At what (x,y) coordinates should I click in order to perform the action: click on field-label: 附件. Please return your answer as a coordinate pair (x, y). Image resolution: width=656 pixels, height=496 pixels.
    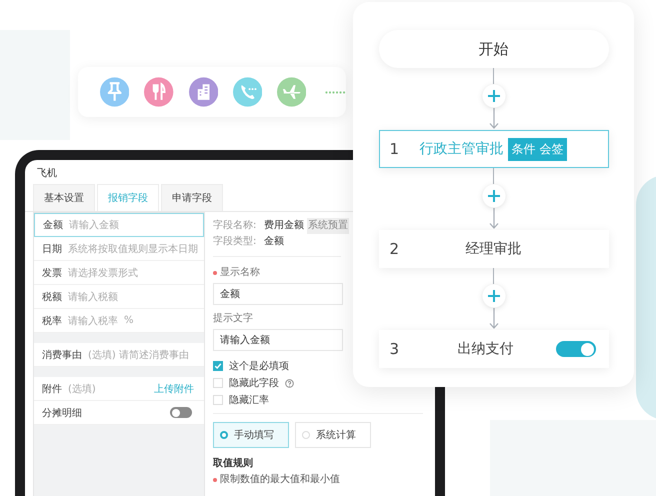
    Looking at the image, I should click on (51, 389).